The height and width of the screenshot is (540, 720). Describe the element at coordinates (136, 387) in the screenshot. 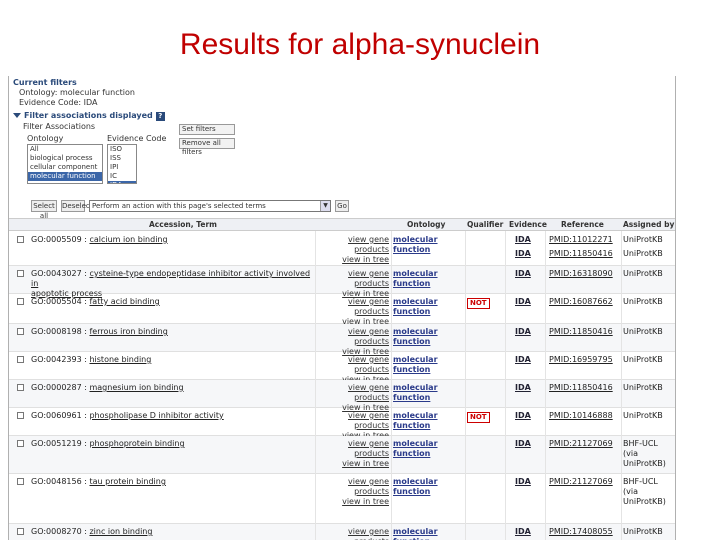

I see `term-link: magnesium ion binding` at that location.